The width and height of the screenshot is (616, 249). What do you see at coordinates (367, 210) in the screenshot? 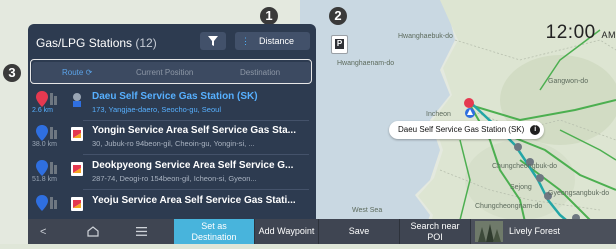
I see `map-label-west-sea: West Sea` at bounding box center [367, 210].